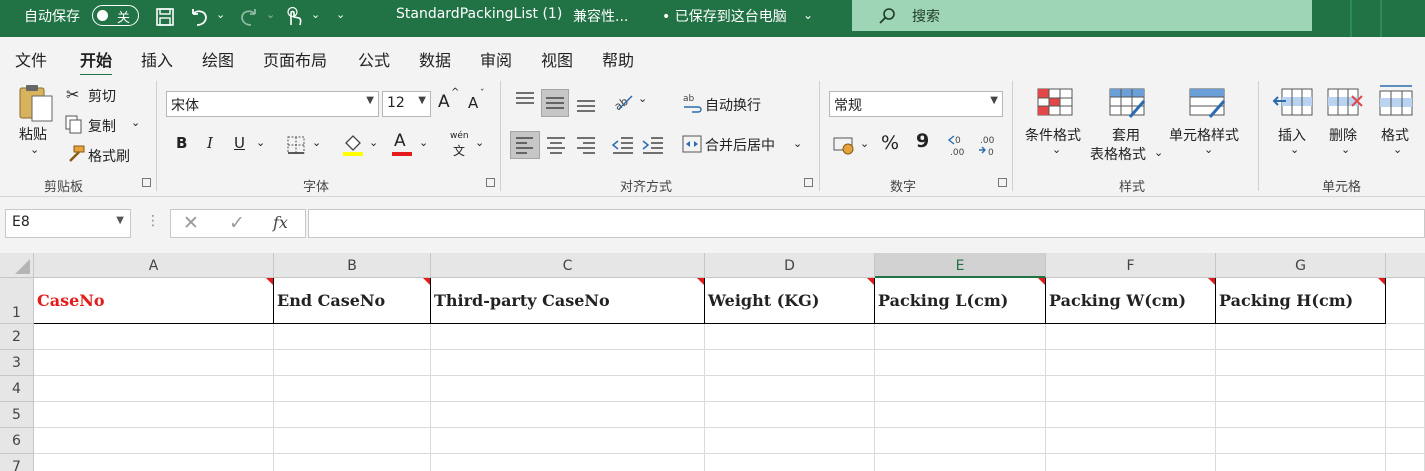 The height and width of the screenshot is (471, 1425). Describe the element at coordinates (1131, 301) in the screenshot. I see `cell-f1: Packing W(cm)` at that location.